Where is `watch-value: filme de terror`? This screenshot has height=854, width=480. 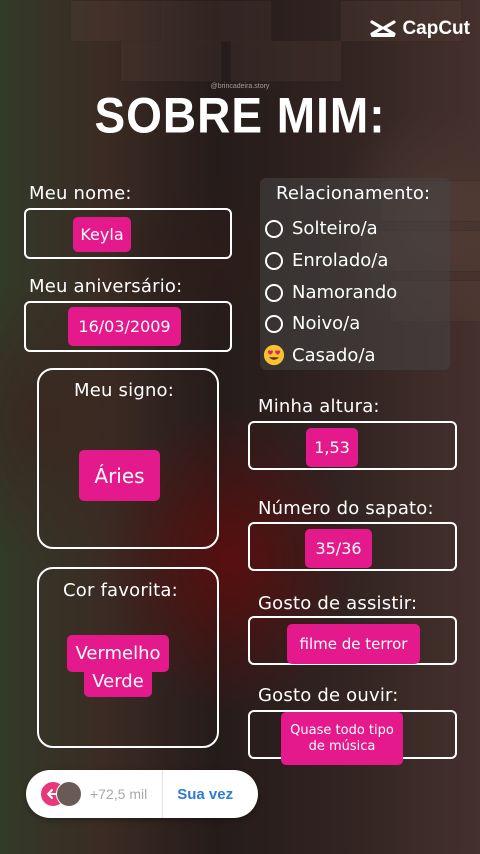 watch-value: filme de terror is located at coordinates (353, 644).